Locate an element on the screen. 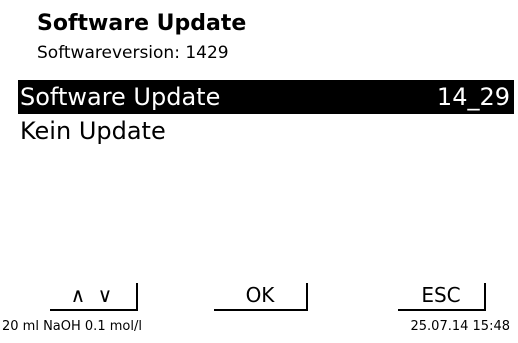 The width and height of the screenshot is (518, 343). menu-item-label: Software Update is located at coordinates (120, 97).